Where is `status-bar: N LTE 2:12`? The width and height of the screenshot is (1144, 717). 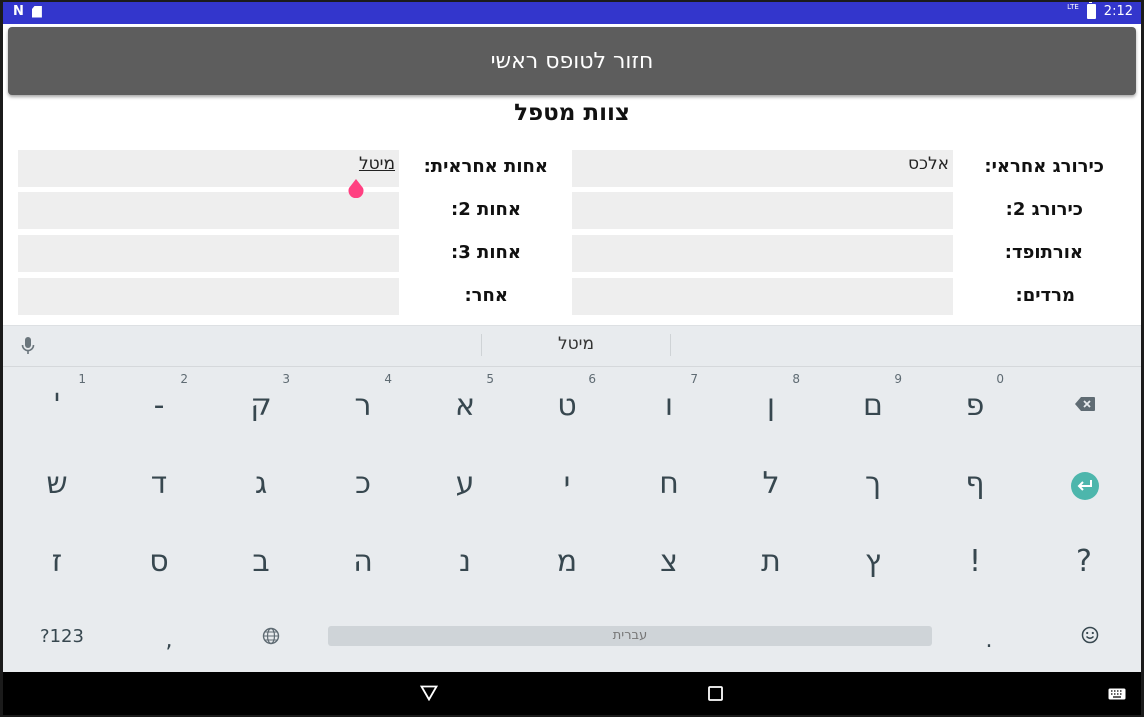 status-bar: N LTE 2:12 is located at coordinates (572, 13).